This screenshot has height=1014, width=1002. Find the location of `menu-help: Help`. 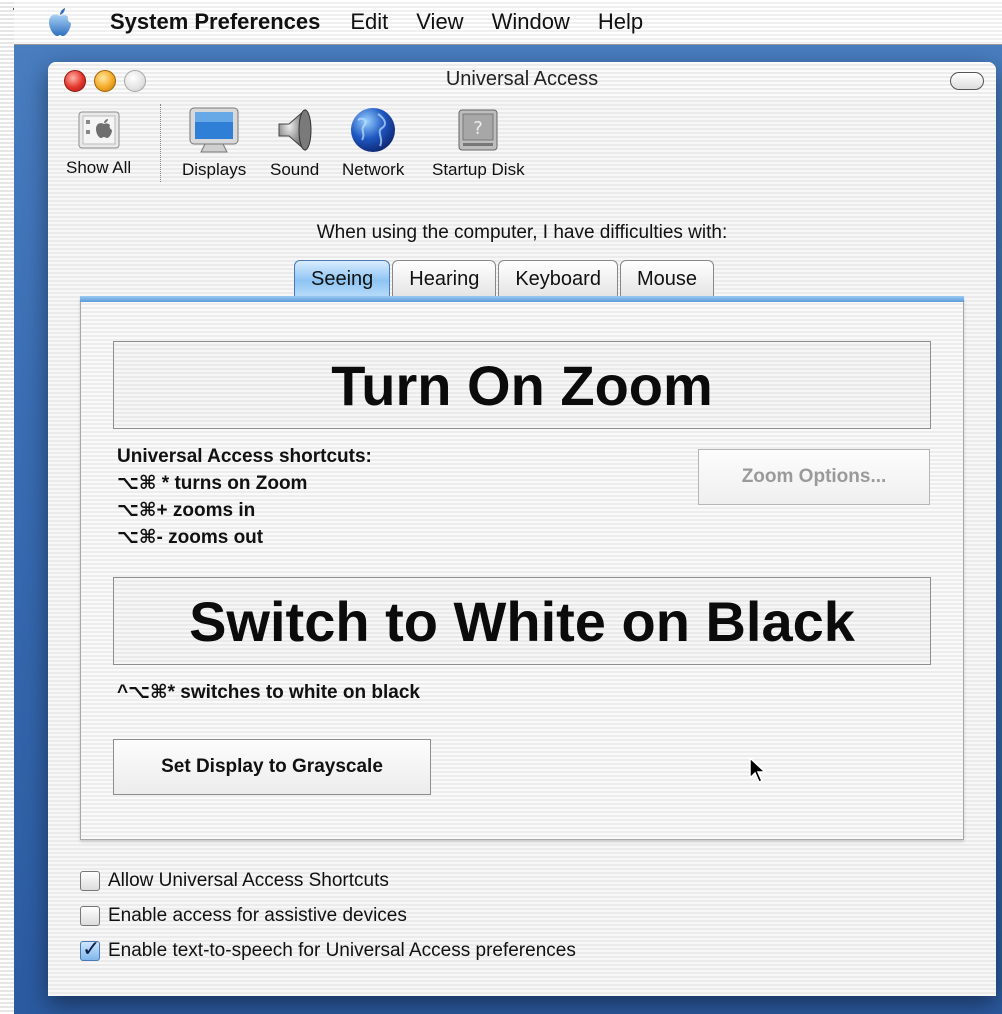

menu-help: Help is located at coordinates (620, 22).